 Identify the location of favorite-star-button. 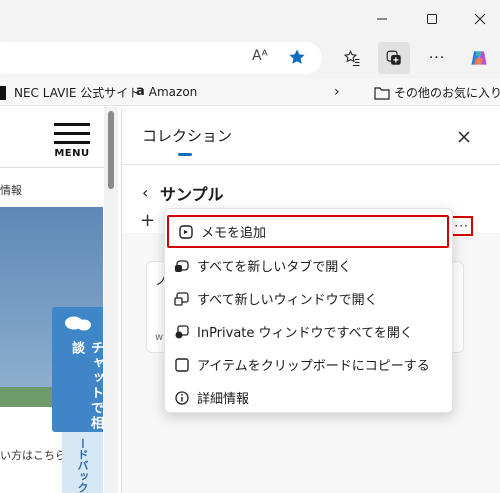
(297, 59).